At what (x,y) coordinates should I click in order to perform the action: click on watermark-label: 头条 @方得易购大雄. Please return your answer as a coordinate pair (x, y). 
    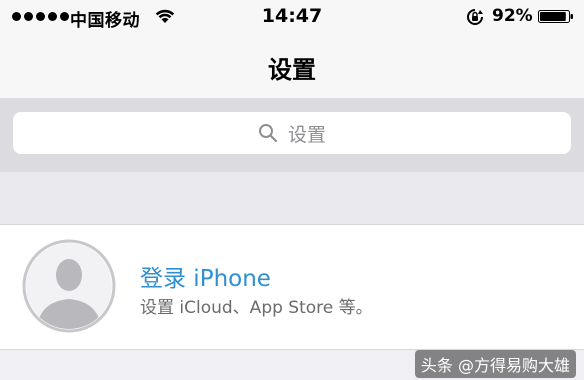
    Looking at the image, I should click on (495, 364).